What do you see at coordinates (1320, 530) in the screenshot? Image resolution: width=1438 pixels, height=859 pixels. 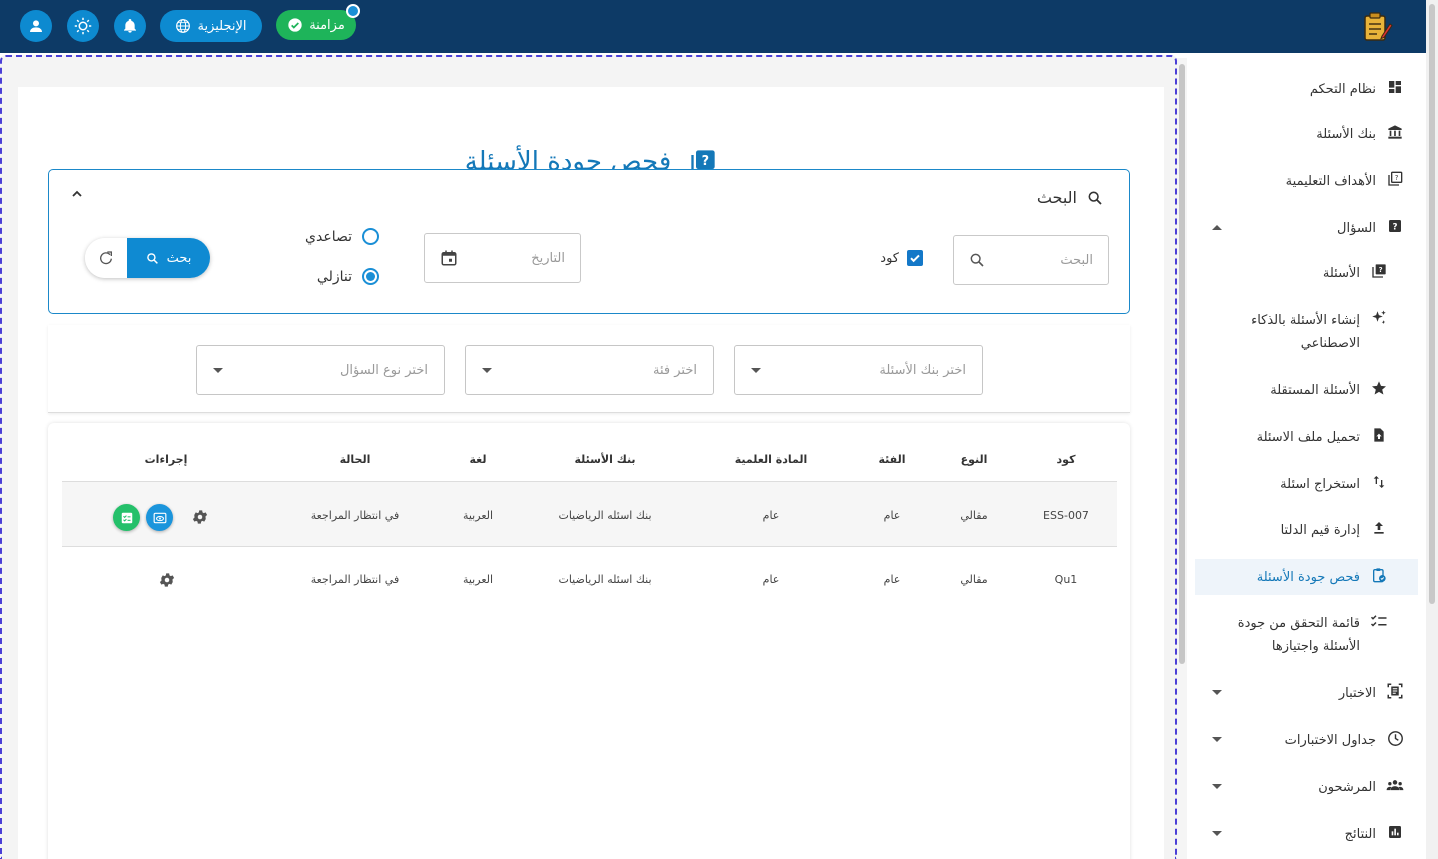 I see `sidebar-item-label: إدارة قيم الدلتا` at bounding box center [1320, 530].